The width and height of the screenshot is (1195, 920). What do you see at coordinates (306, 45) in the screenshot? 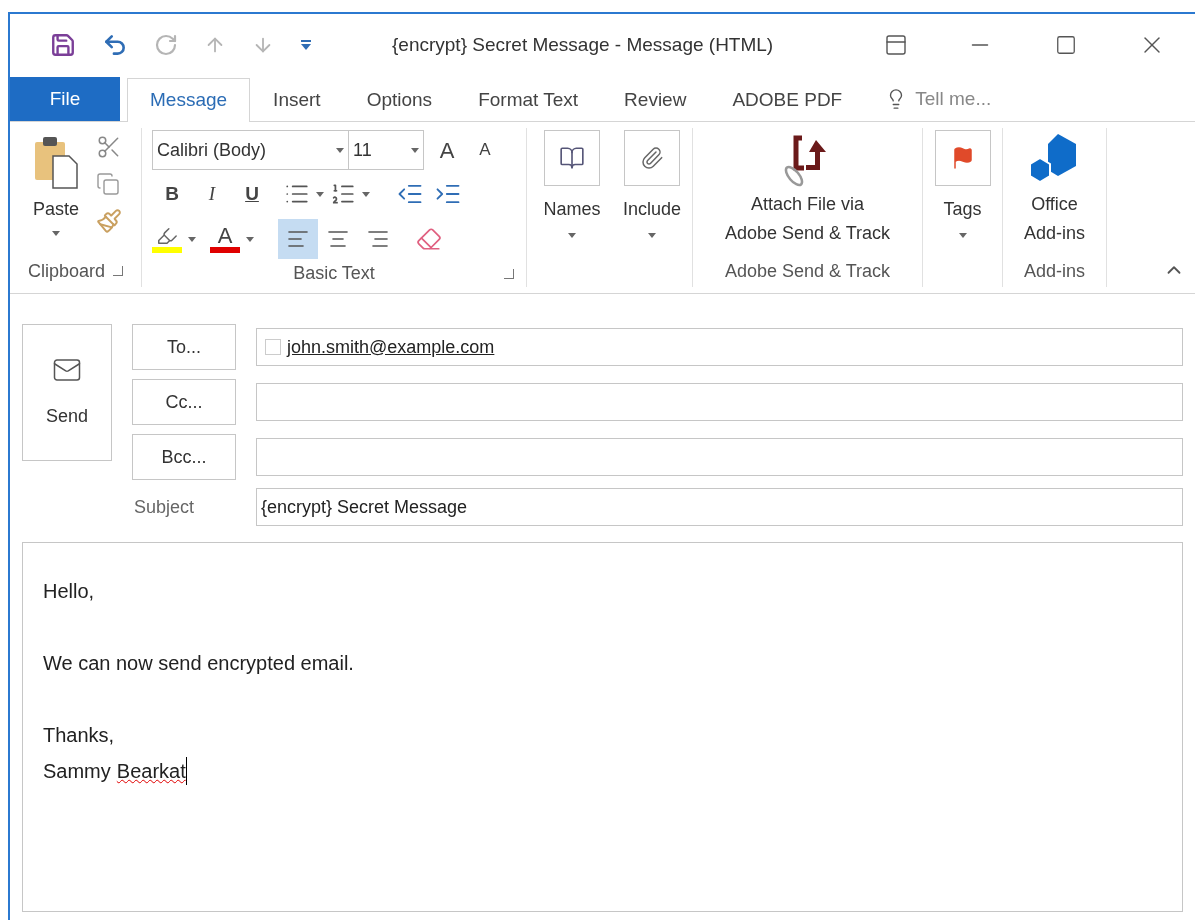
I see `customize-icon` at bounding box center [306, 45].